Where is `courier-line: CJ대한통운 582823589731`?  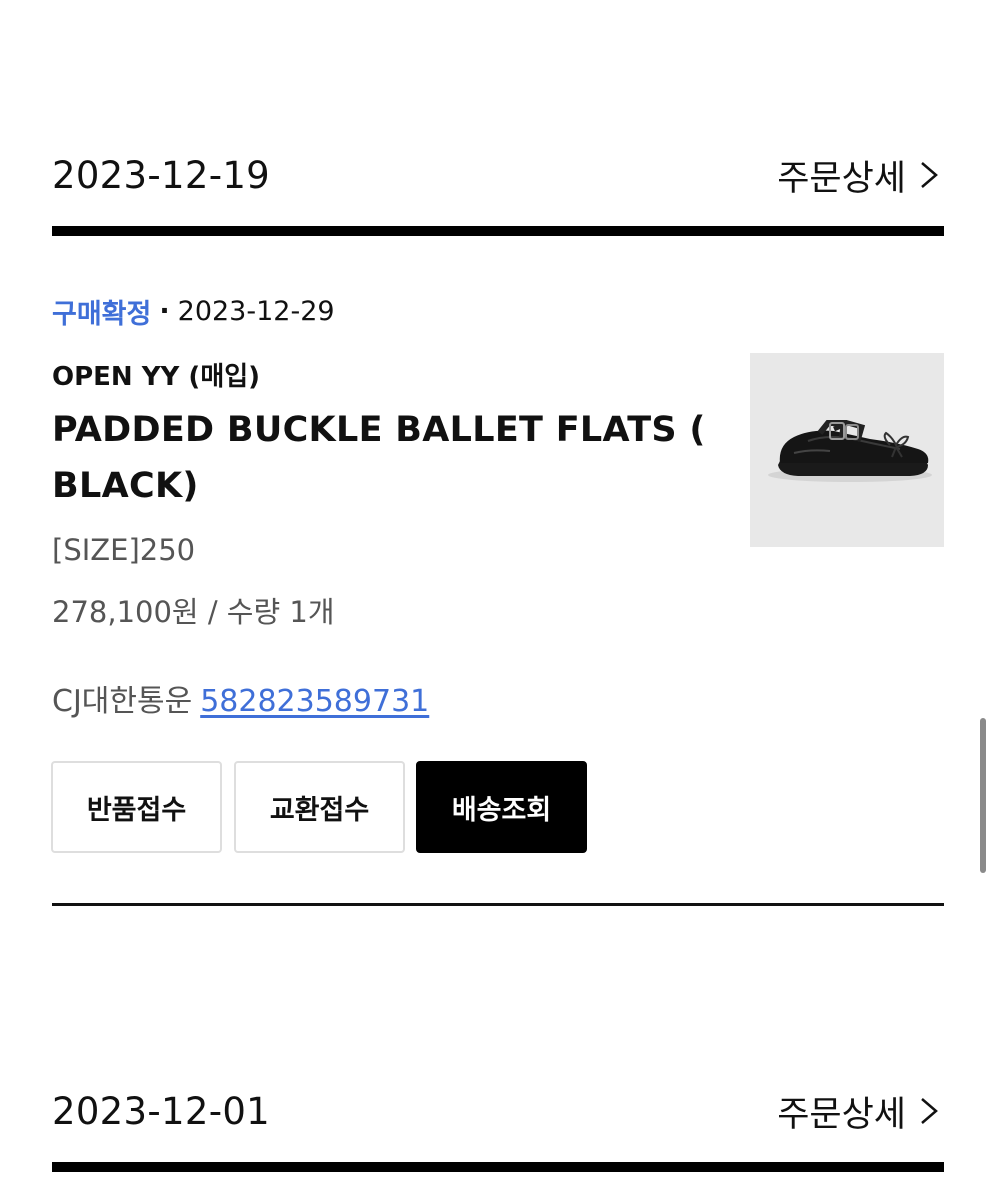
courier-line: CJ대한통운 582823589731 is located at coordinates (240, 698).